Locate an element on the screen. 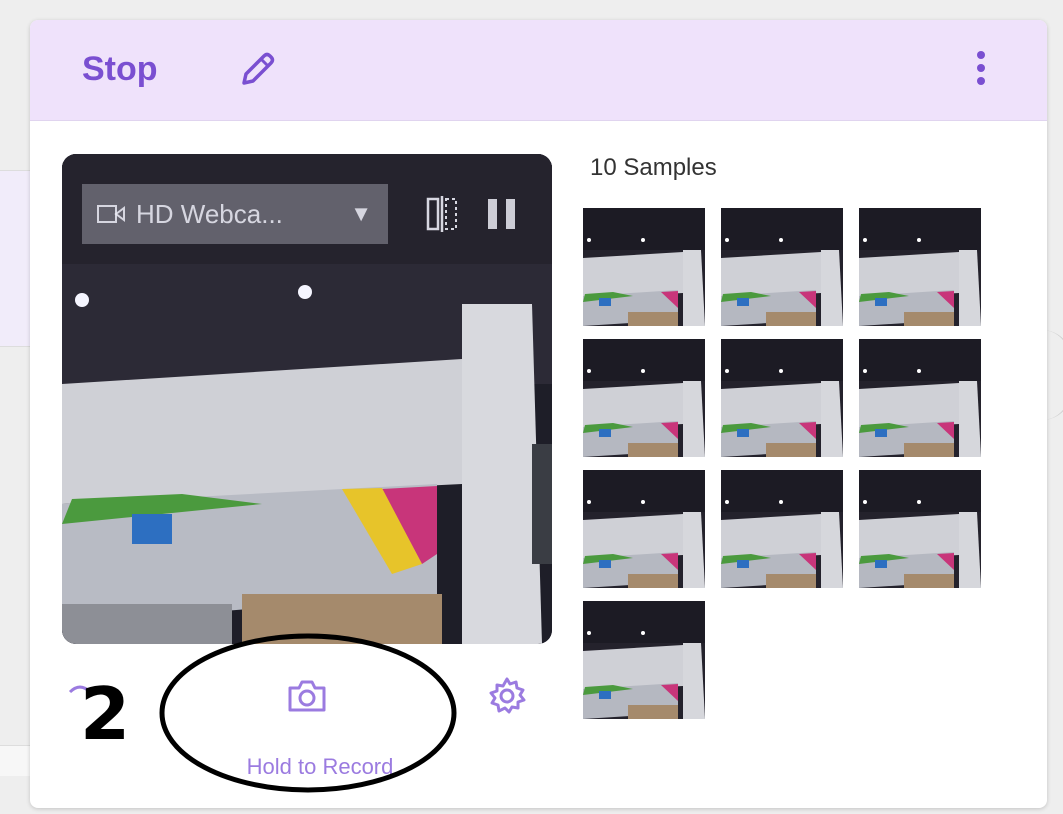  kebab-icon is located at coordinates (981, 69).